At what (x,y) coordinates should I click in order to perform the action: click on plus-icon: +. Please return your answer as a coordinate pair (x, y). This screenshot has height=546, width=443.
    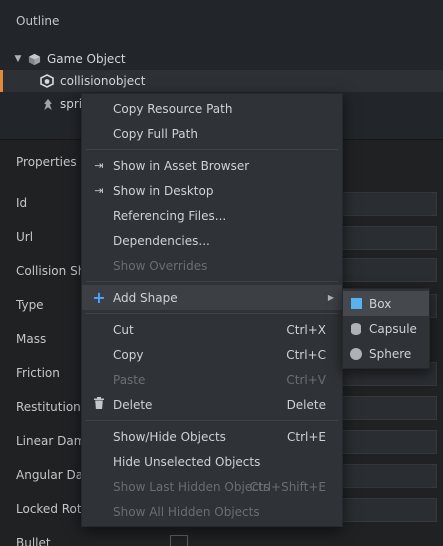
    Looking at the image, I should click on (99, 297).